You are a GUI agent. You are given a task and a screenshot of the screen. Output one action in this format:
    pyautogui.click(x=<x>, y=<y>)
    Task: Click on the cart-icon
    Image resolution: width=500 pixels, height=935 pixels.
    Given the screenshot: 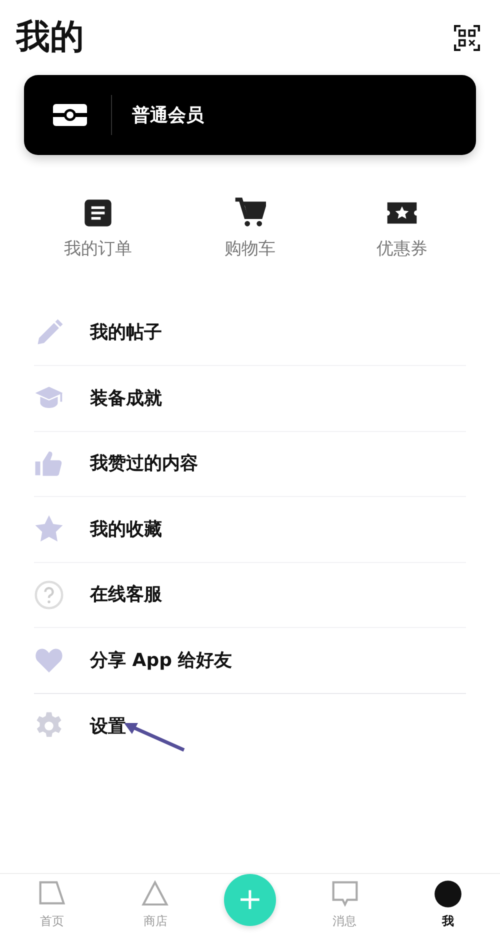 What is the action you would take?
    pyautogui.click(x=250, y=213)
    